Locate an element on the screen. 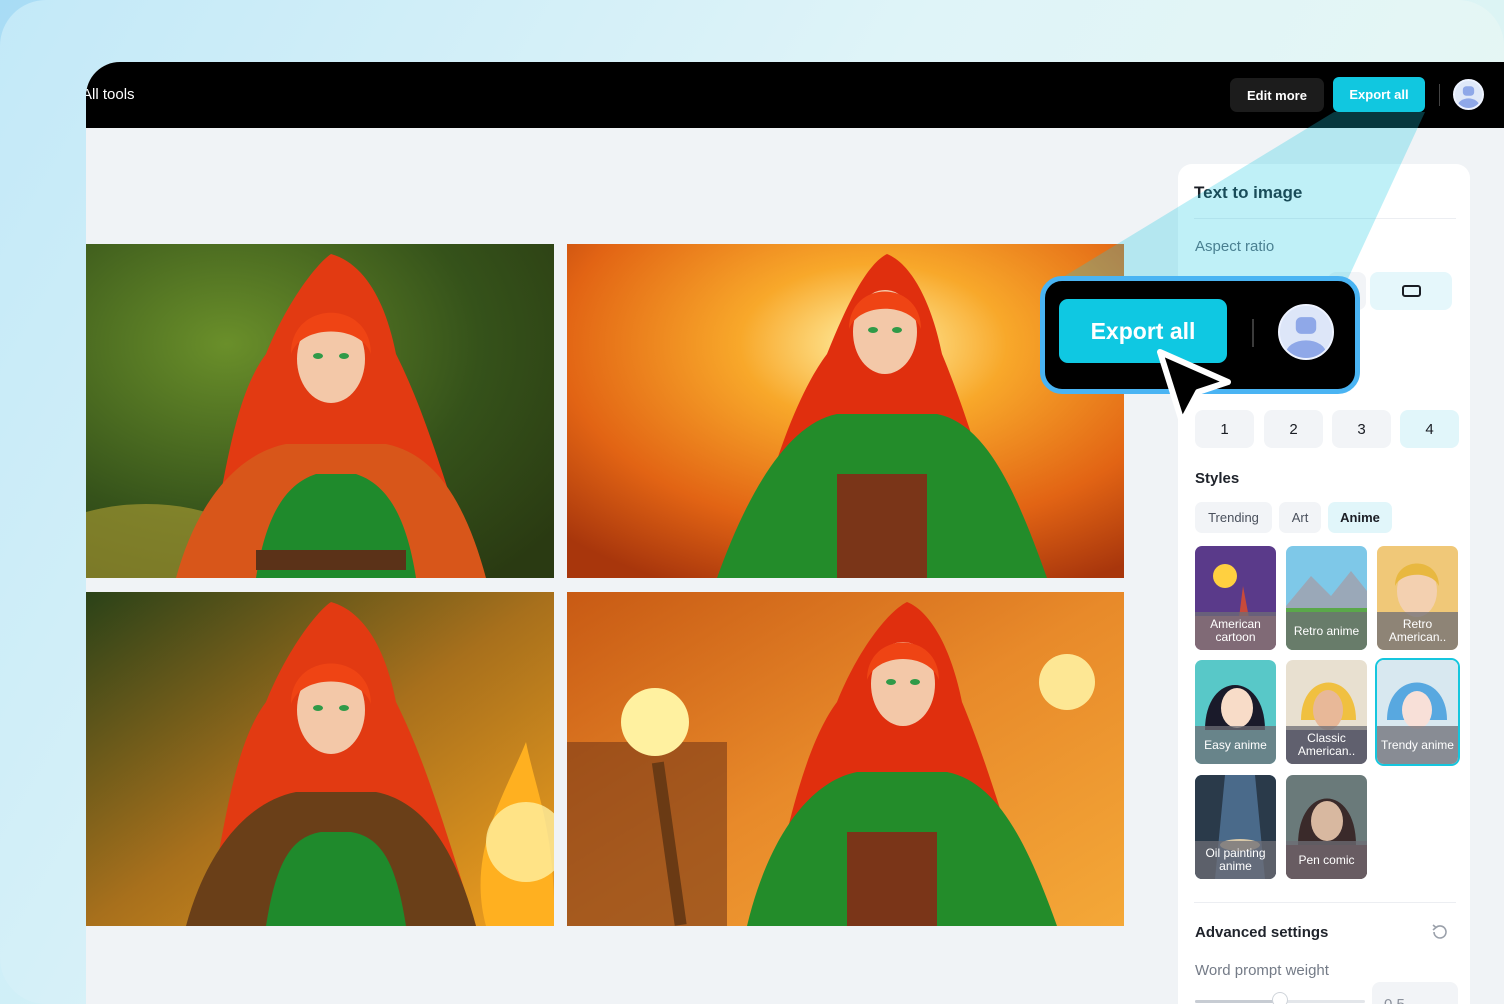 The height and width of the screenshot is (1004, 1504). tab-trending: Trending is located at coordinates (1233, 517).